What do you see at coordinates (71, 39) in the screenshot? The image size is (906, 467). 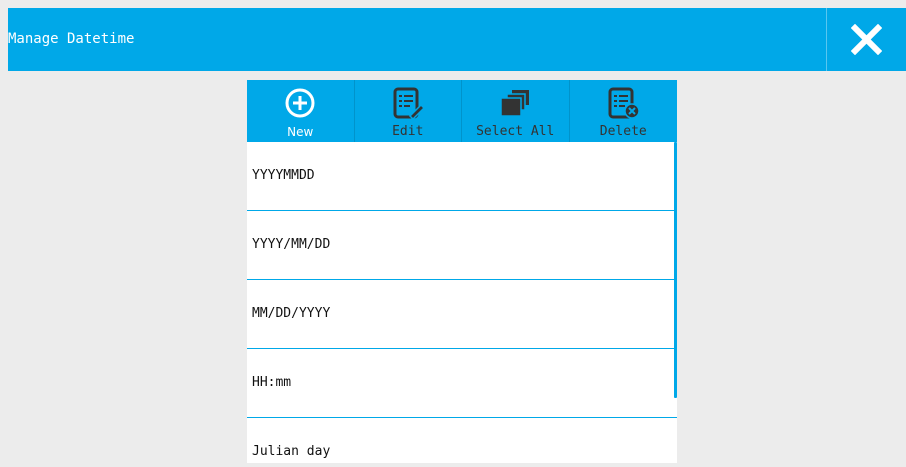 I see `page-title: Manage Datetime` at bounding box center [71, 39].